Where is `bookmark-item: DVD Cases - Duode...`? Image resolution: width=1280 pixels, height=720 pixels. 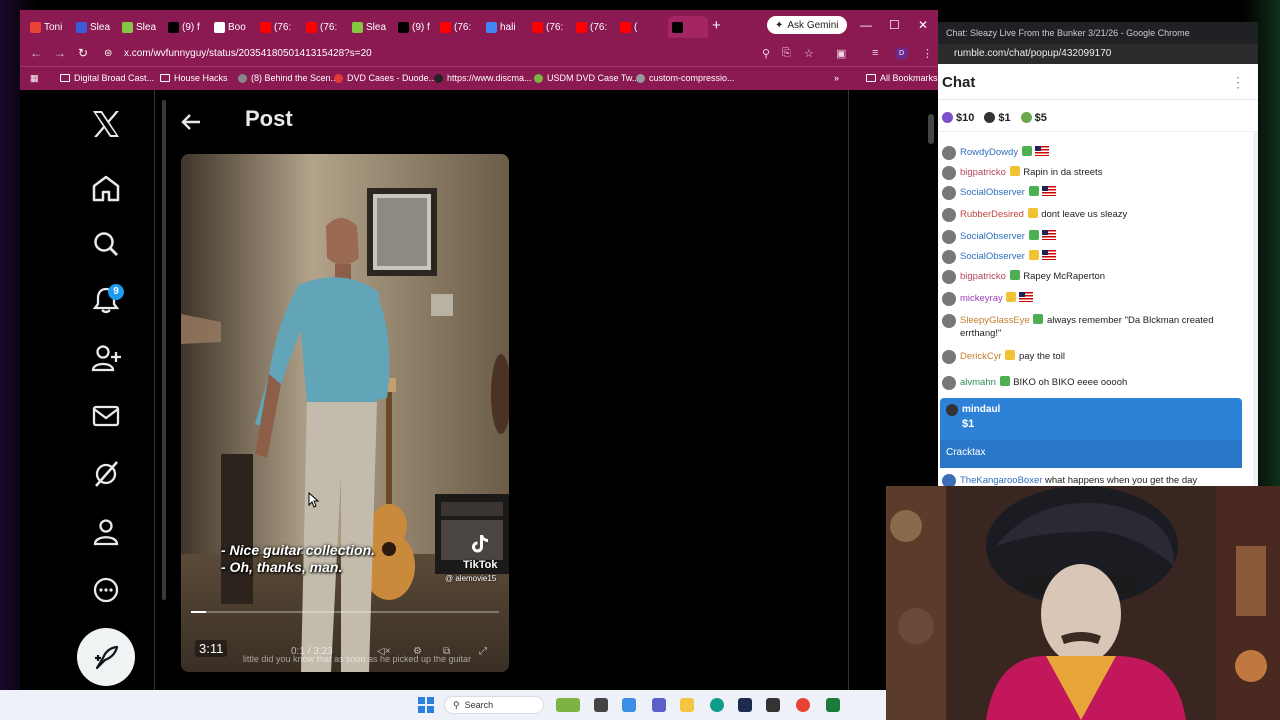
bookmark-item: DVD Cases - Duode... is located at coordinates (385, 78).